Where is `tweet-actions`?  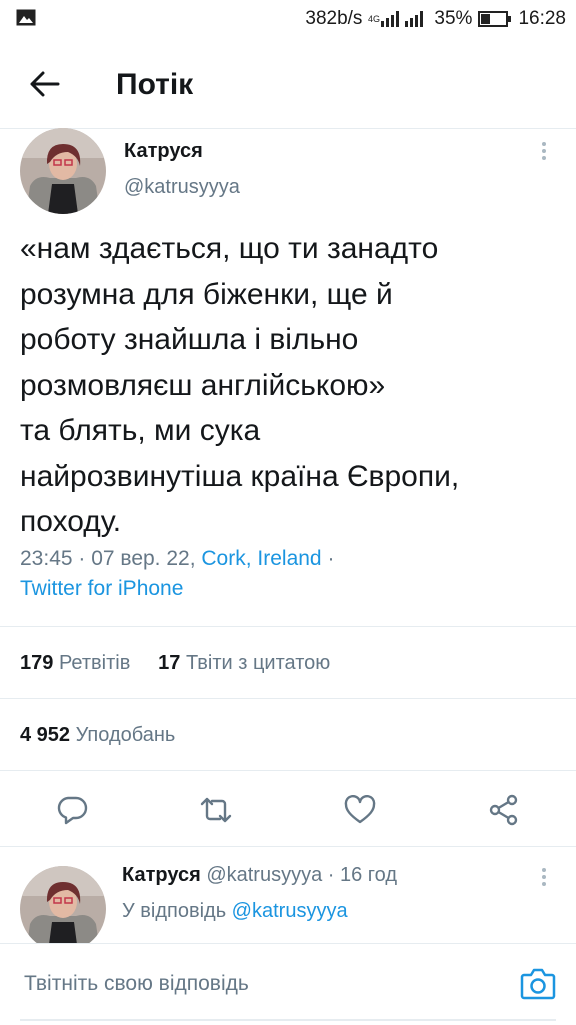
tweet-actions is located at coordinates (288, 810).